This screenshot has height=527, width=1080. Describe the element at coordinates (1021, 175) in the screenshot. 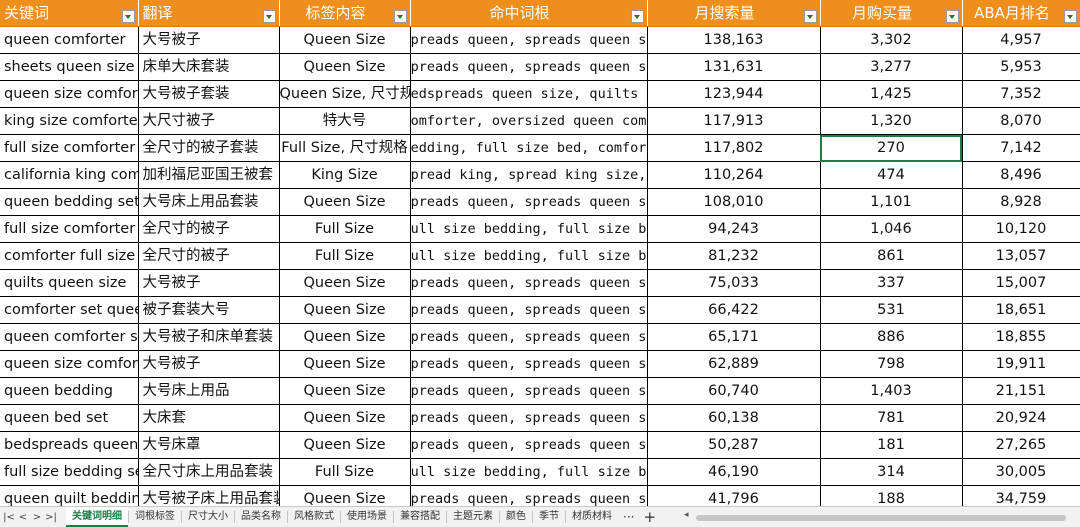

I see `cell-num: 8,496` at that location.